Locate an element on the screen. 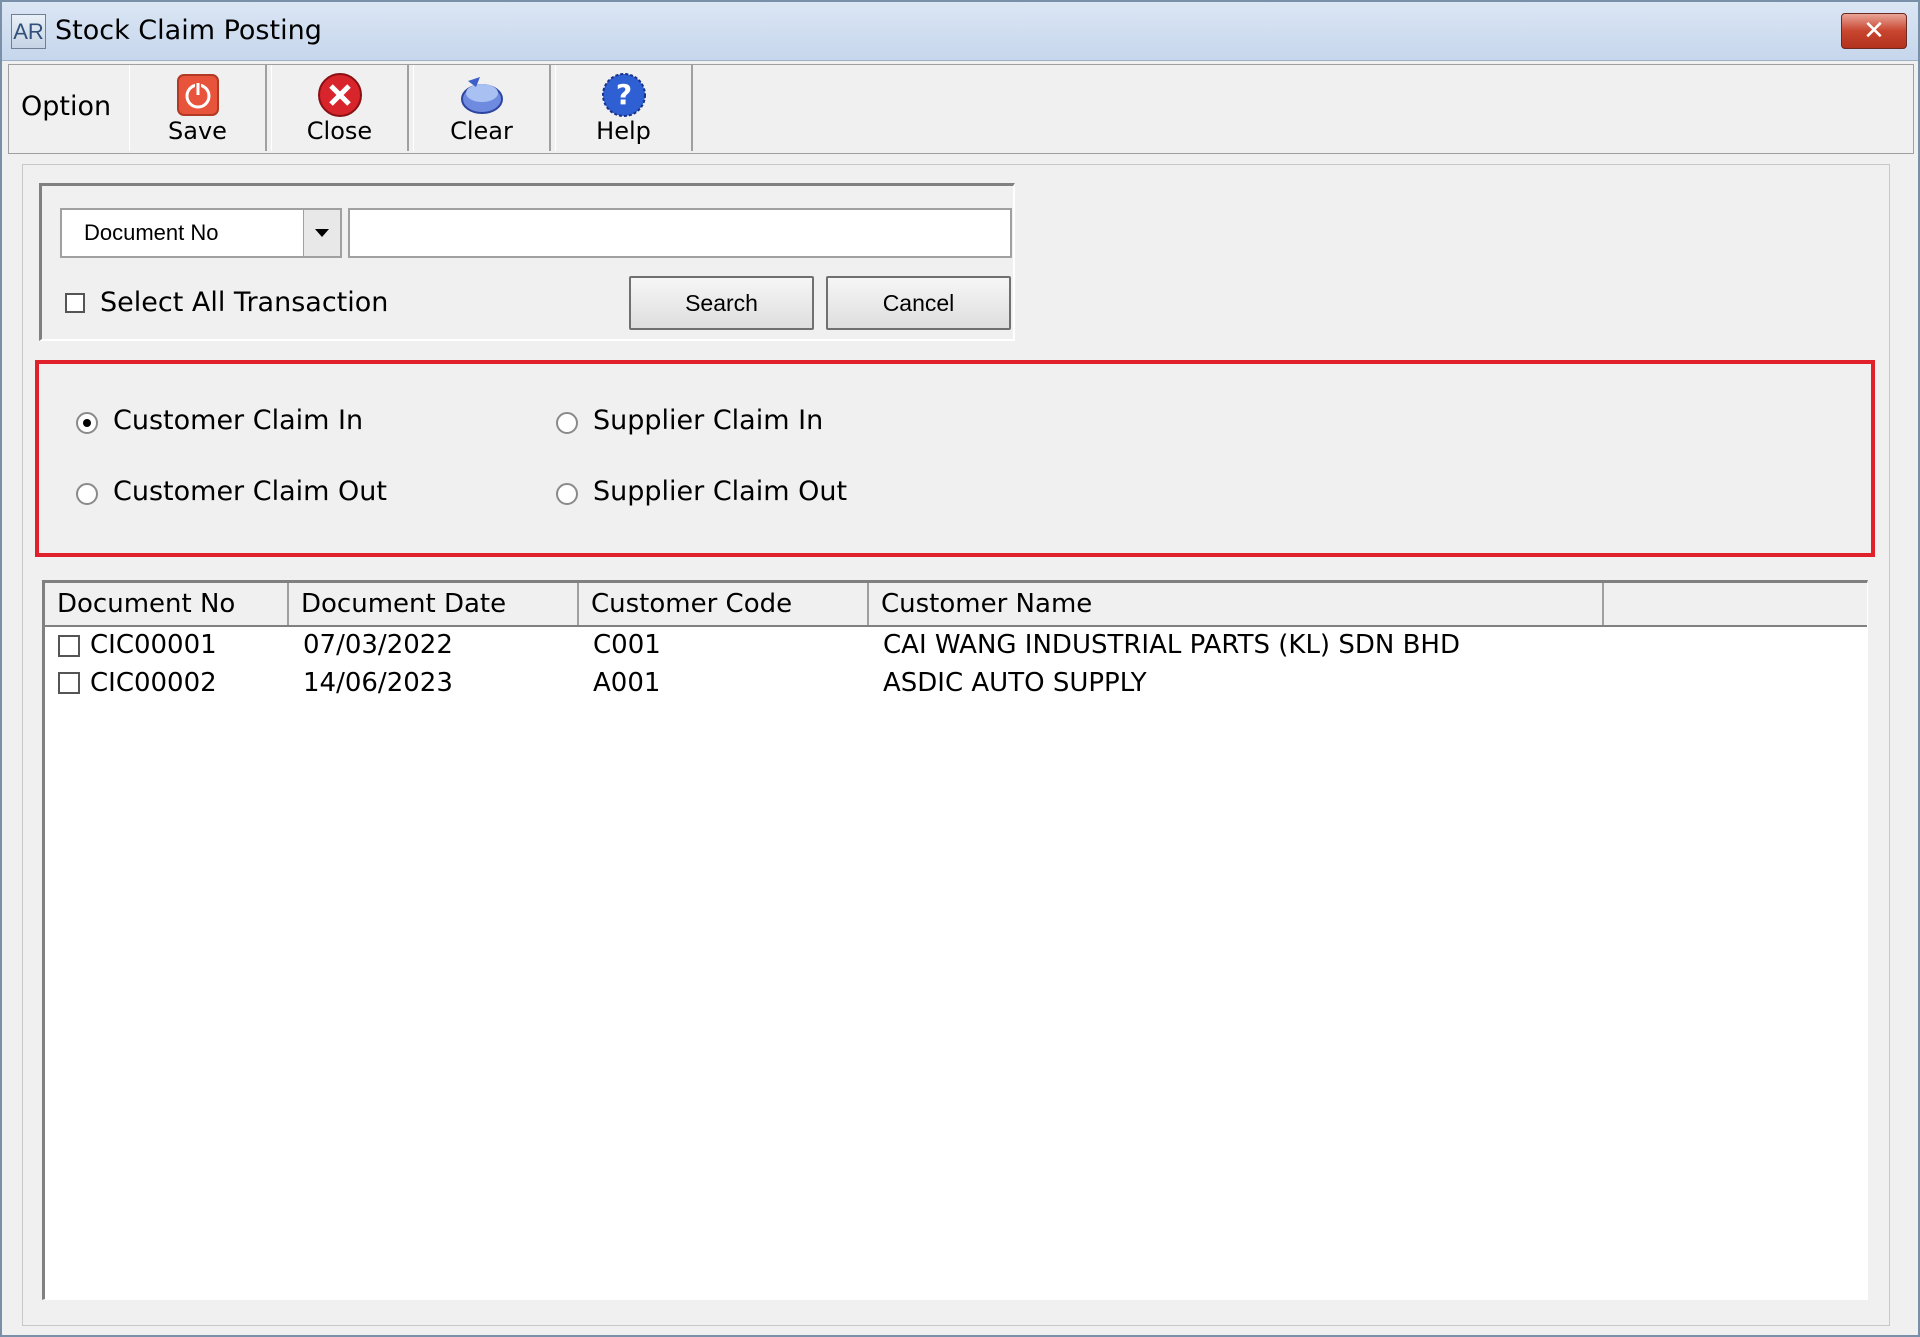 Image resolution: width=1920 pixels, height=1337 pixels. table-cell-customer-code: C001 is located at coordinates (627, 645).